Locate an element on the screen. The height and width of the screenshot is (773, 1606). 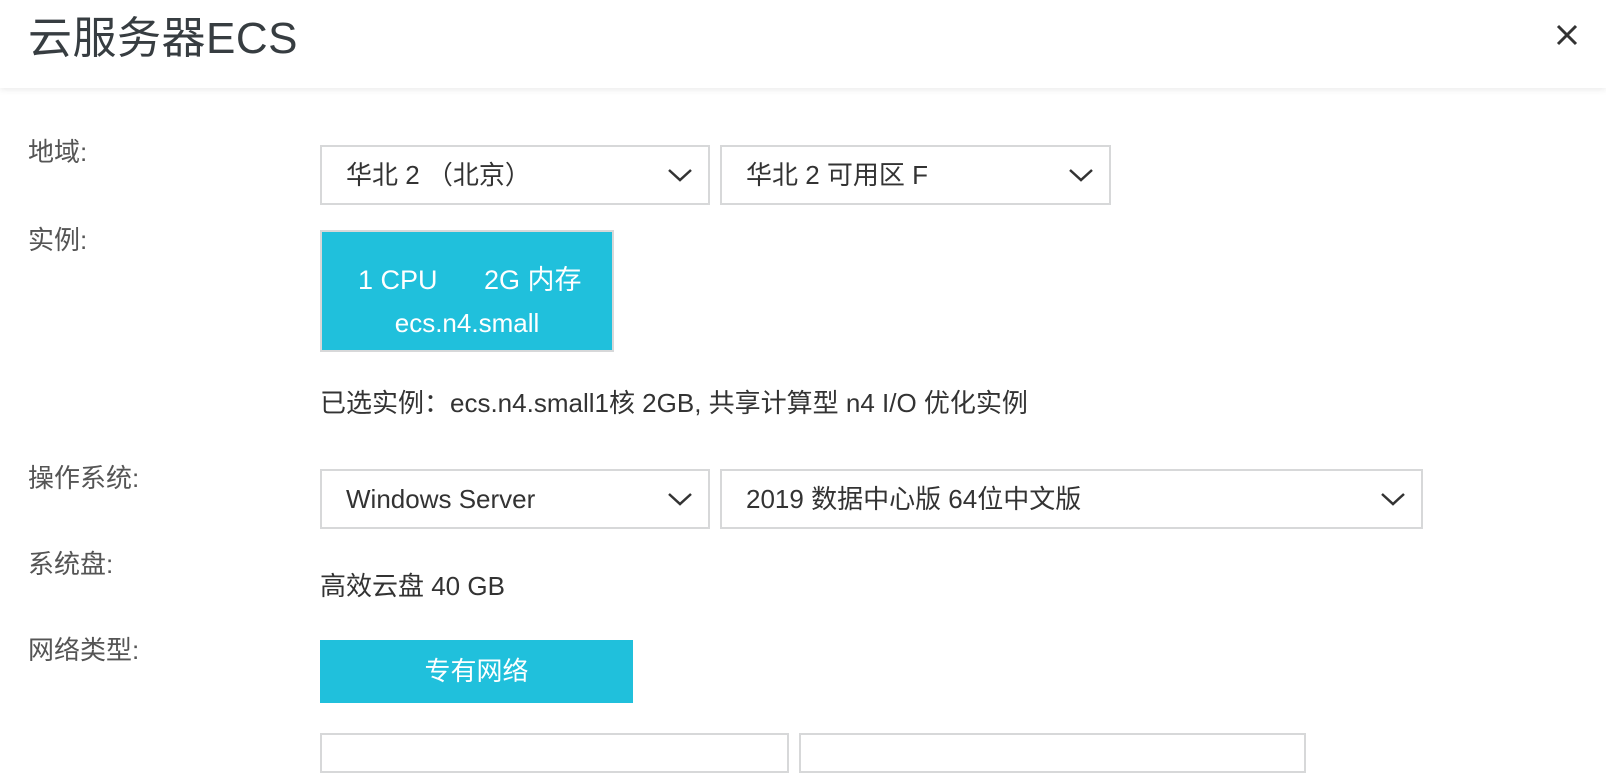
panel-header: 云服务器ECS is located at coordinates (803, 44).